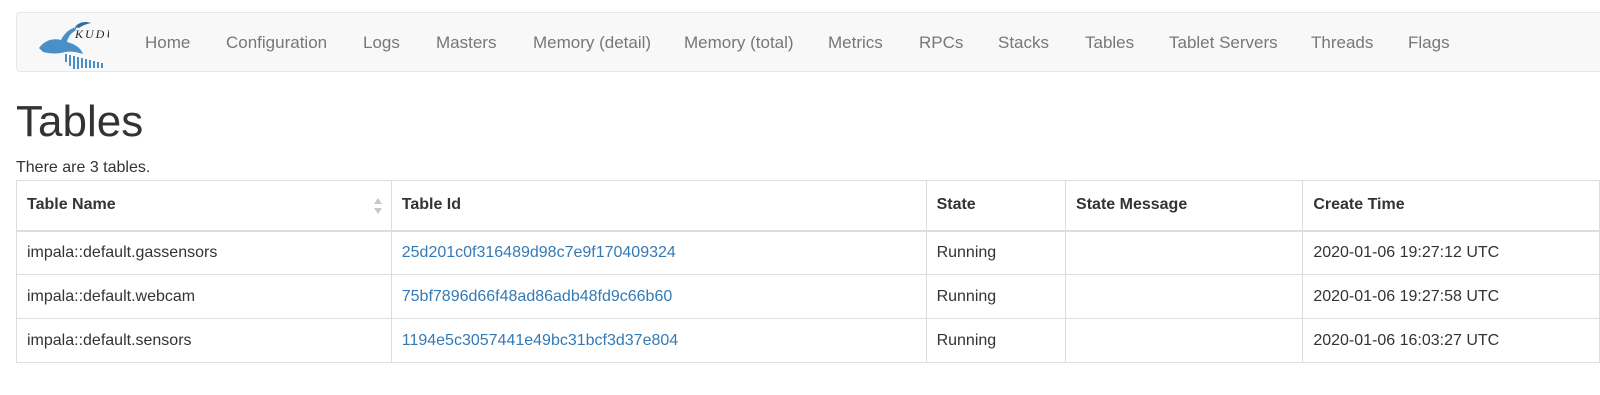  I want to click on table-count-summary: There are 3 tables., so click(83, 167).